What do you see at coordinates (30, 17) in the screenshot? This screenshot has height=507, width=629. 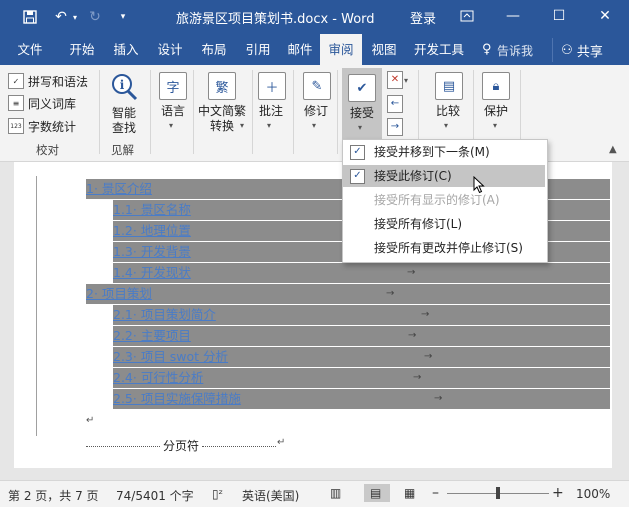 I see `save-icon` at bounding box center [30, 17].